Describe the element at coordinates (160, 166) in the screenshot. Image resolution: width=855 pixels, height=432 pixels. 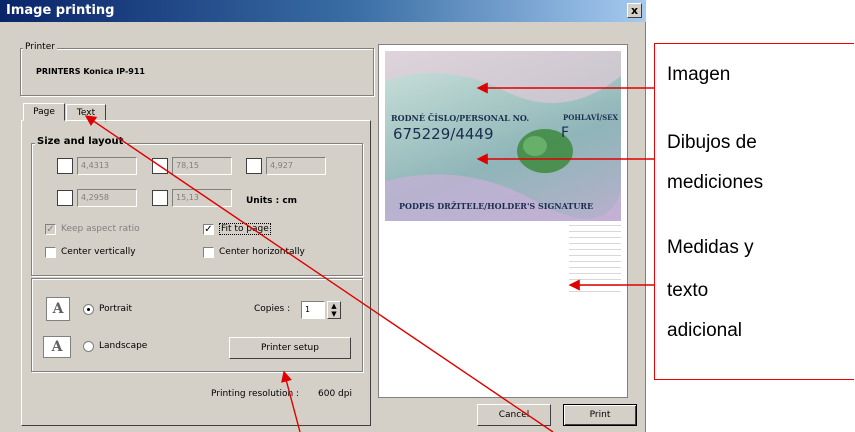
I see `width-icon` at that location.